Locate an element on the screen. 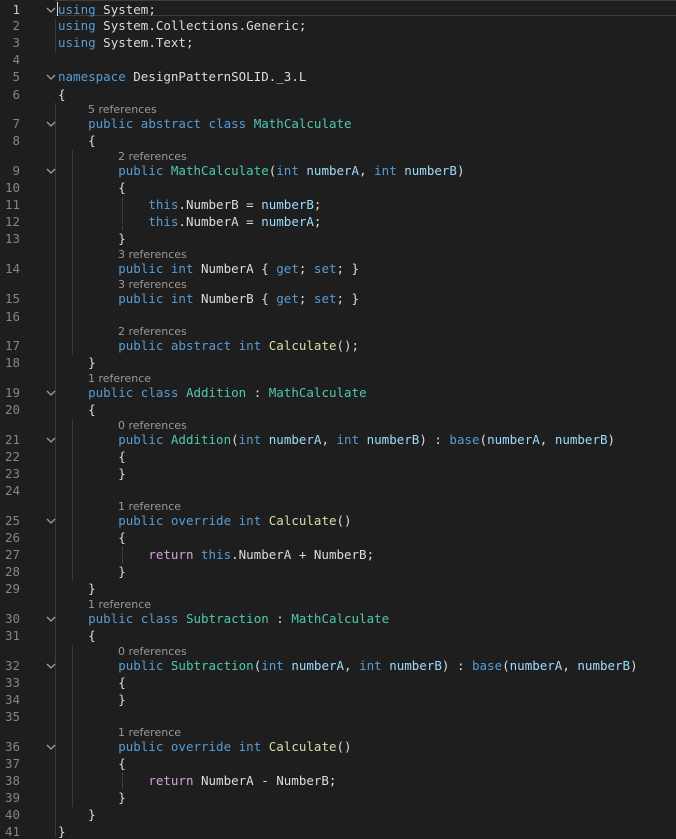  code-token: .NumberA = is located at coordinates (220, 221).